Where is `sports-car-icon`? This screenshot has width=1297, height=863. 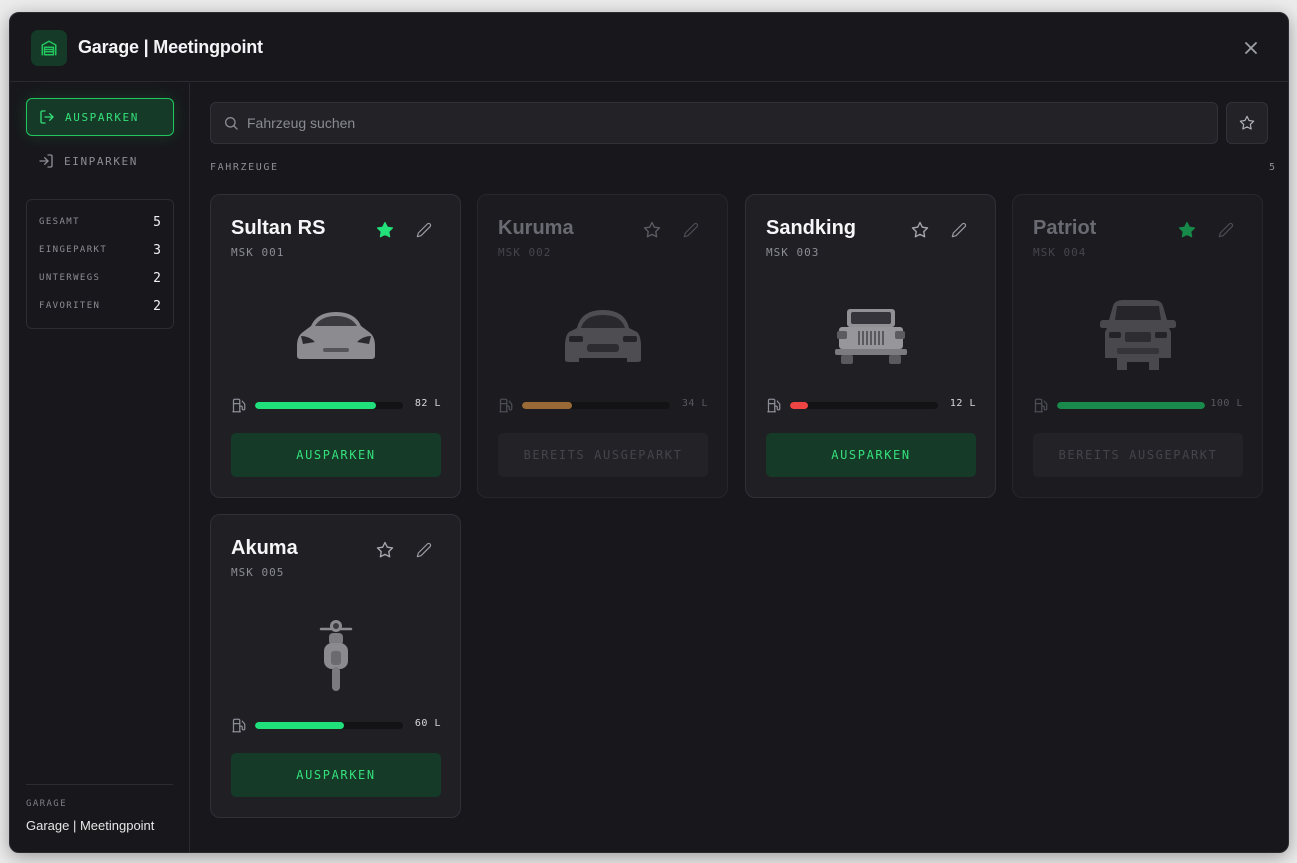
sports-car-icon is located at coordinates (336, 335).